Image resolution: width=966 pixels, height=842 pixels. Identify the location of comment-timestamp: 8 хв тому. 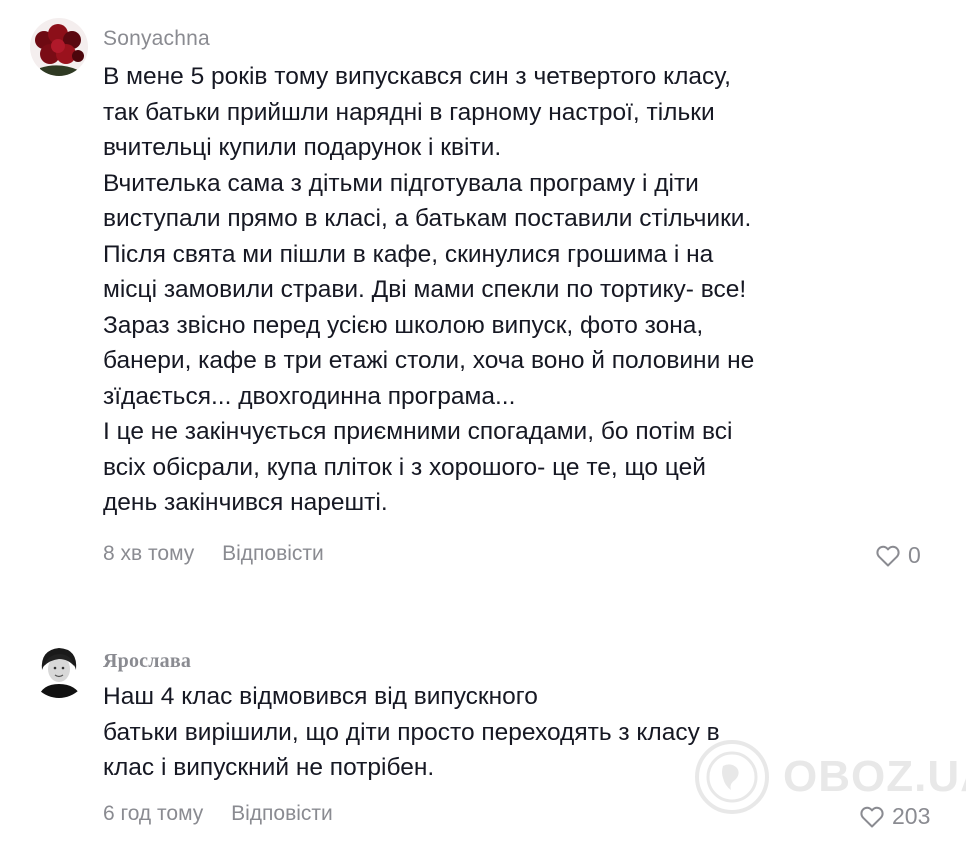
(149, 553).